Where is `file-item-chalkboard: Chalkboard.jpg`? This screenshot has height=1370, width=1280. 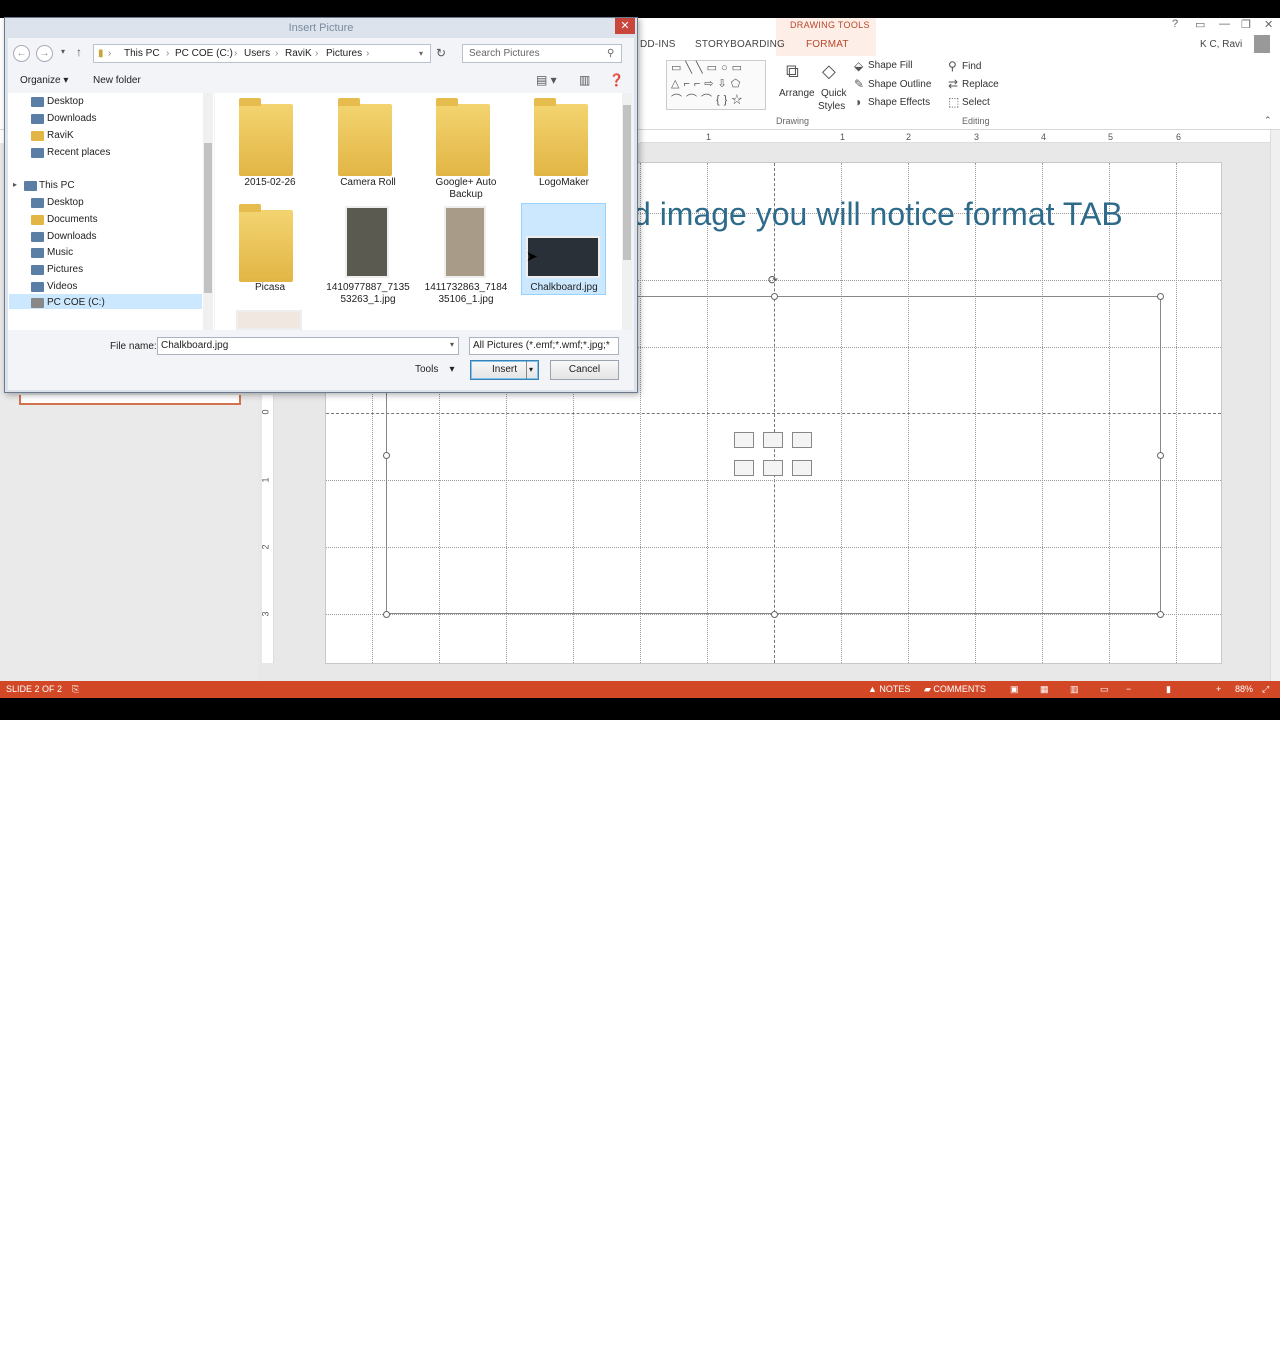 file-item-chalkboard: Chalkboard.jpg is located at coordinates (564, 288).